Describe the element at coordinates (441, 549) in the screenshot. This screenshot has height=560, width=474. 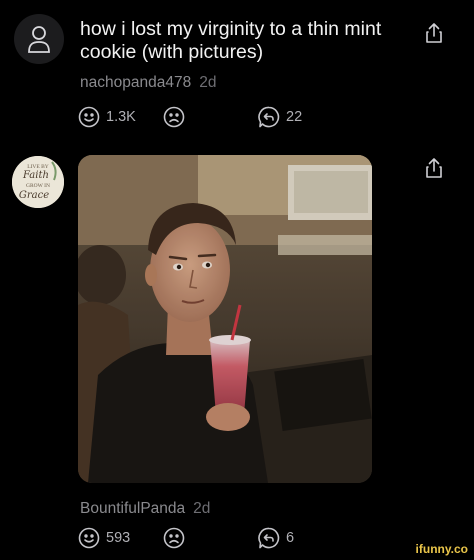
I see `watermark: ifunny.co` at that location.